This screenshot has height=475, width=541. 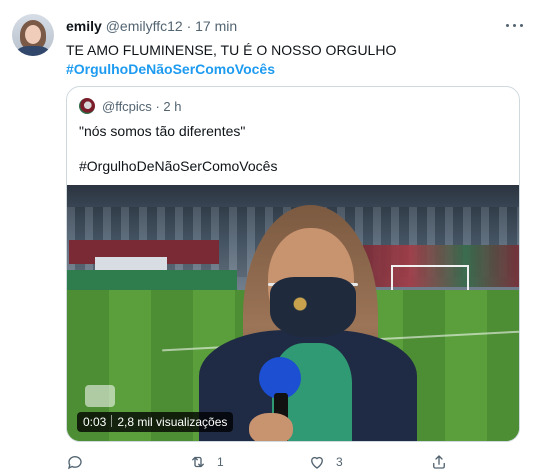 I want to click on face-mask, so click(x=313, y=307).